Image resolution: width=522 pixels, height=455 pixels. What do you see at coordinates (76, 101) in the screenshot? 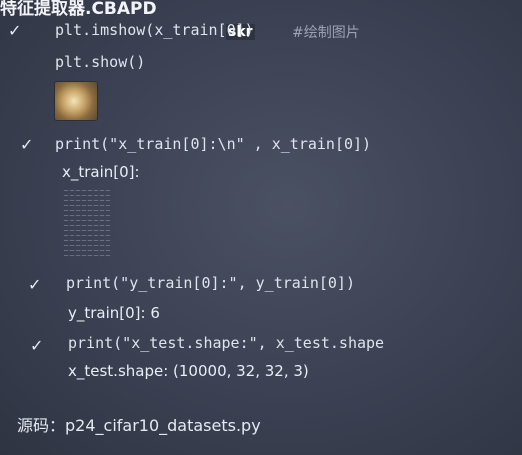
I see `image-thumbnail` at bounding box center [76, 101].